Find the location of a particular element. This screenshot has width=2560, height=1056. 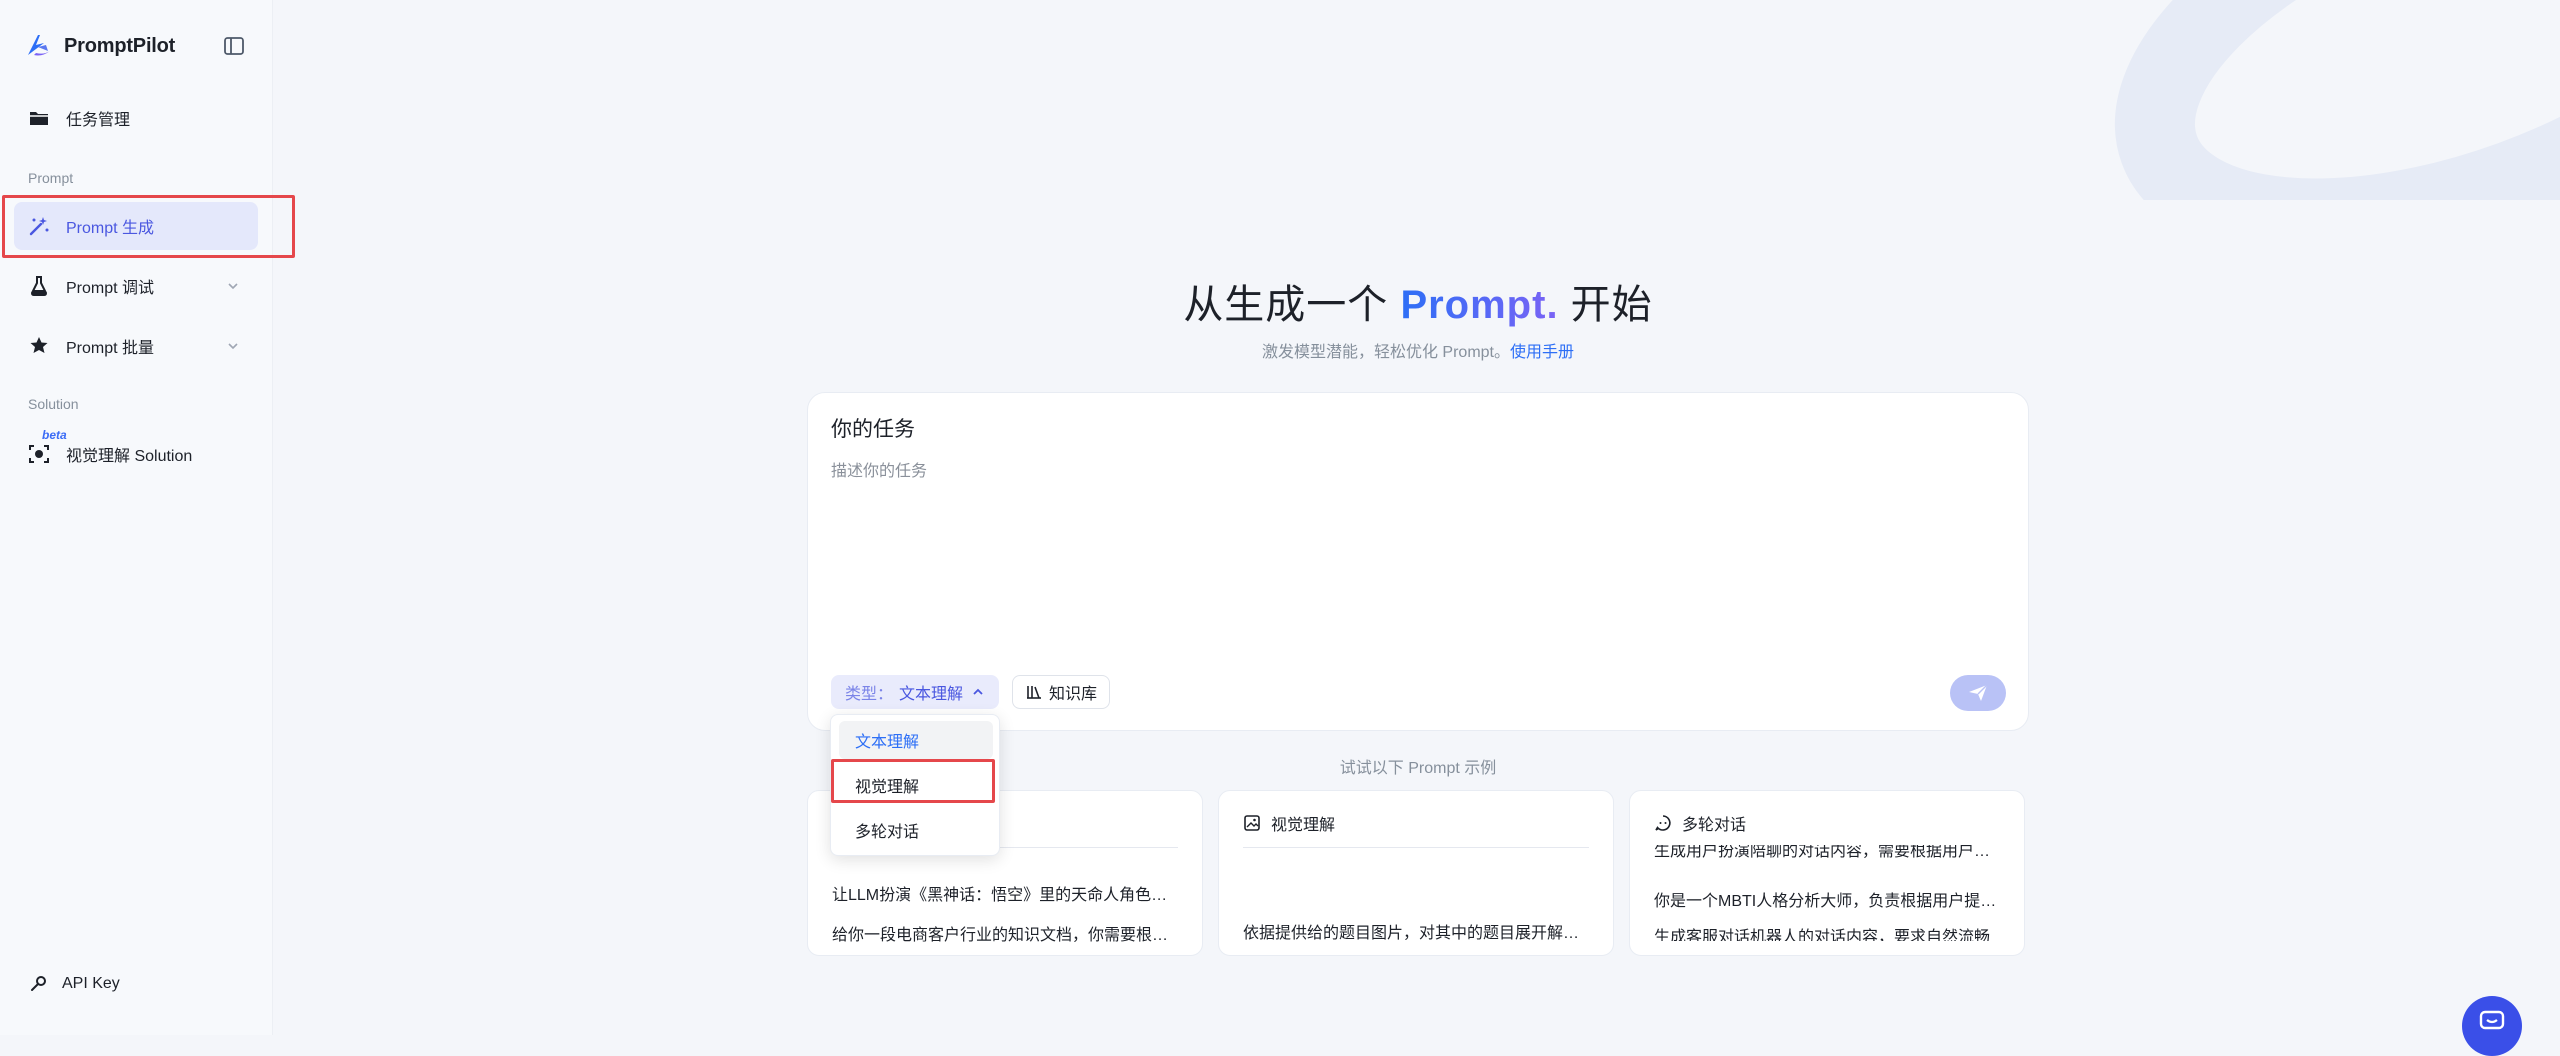

magic-wand-icon is located at coordinates (39, 226).